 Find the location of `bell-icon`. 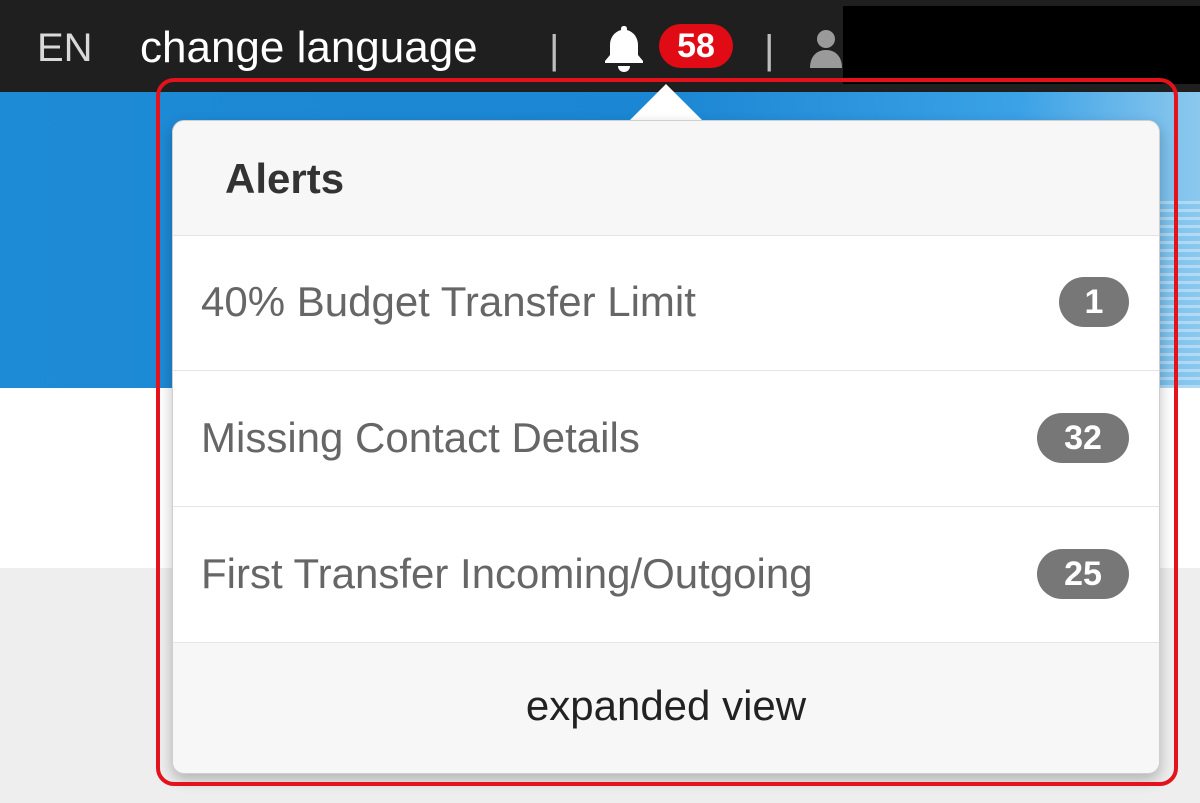

bell-icon is located at coordinates (624, 48).